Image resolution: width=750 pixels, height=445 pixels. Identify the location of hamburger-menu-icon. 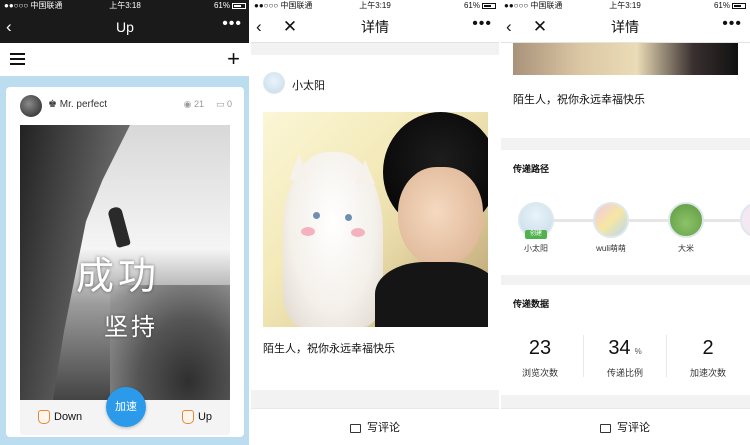
(17, 59).